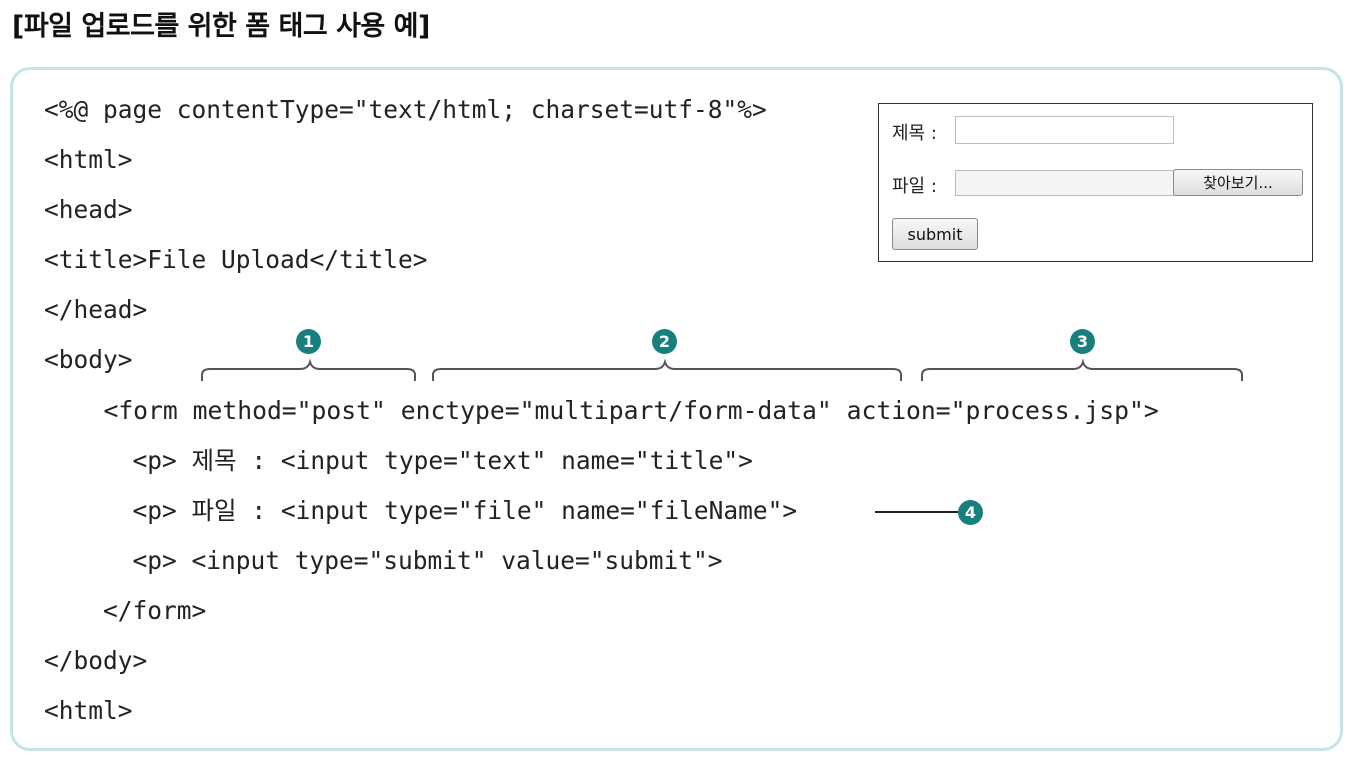 The image size is (1359, 759). What do you see at coordinates (970, 512) in the screenshot?
I see `callout-badge-4: 4` at bounding box center [970, 512].